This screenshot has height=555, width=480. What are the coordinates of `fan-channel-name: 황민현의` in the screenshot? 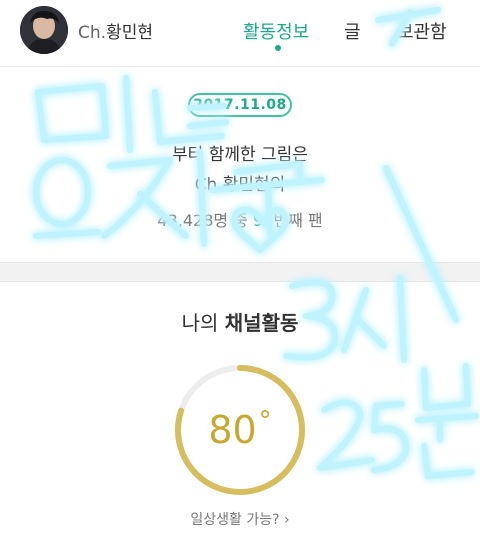 It's located at (254, 185).